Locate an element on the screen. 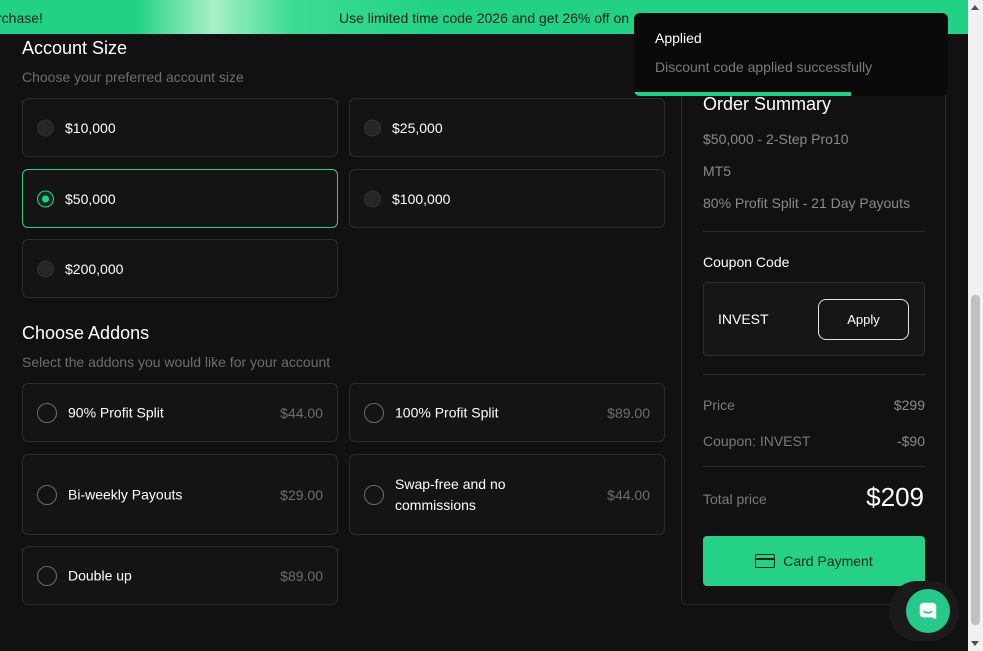  chat-icon is located at coordinates (928, 611).